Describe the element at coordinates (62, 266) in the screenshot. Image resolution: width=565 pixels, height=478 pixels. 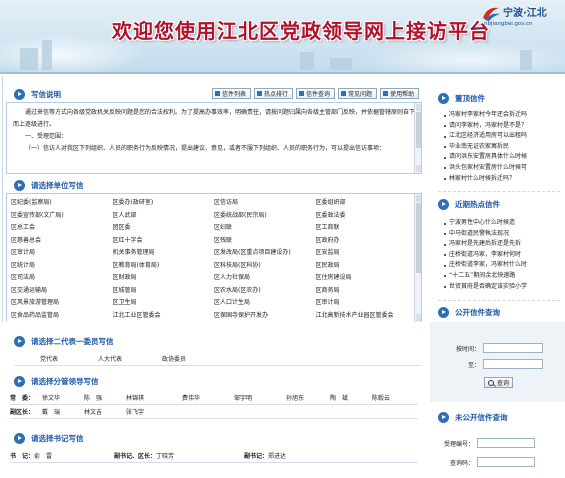
I see `unit-link: 区统计局` at that location.